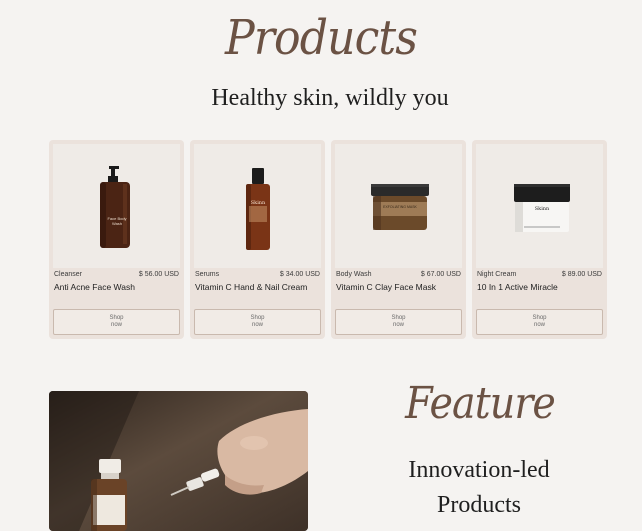 The width and height of the screenshot is (642, 531). I want to click on feature-title: Feature, so click(480, 403).